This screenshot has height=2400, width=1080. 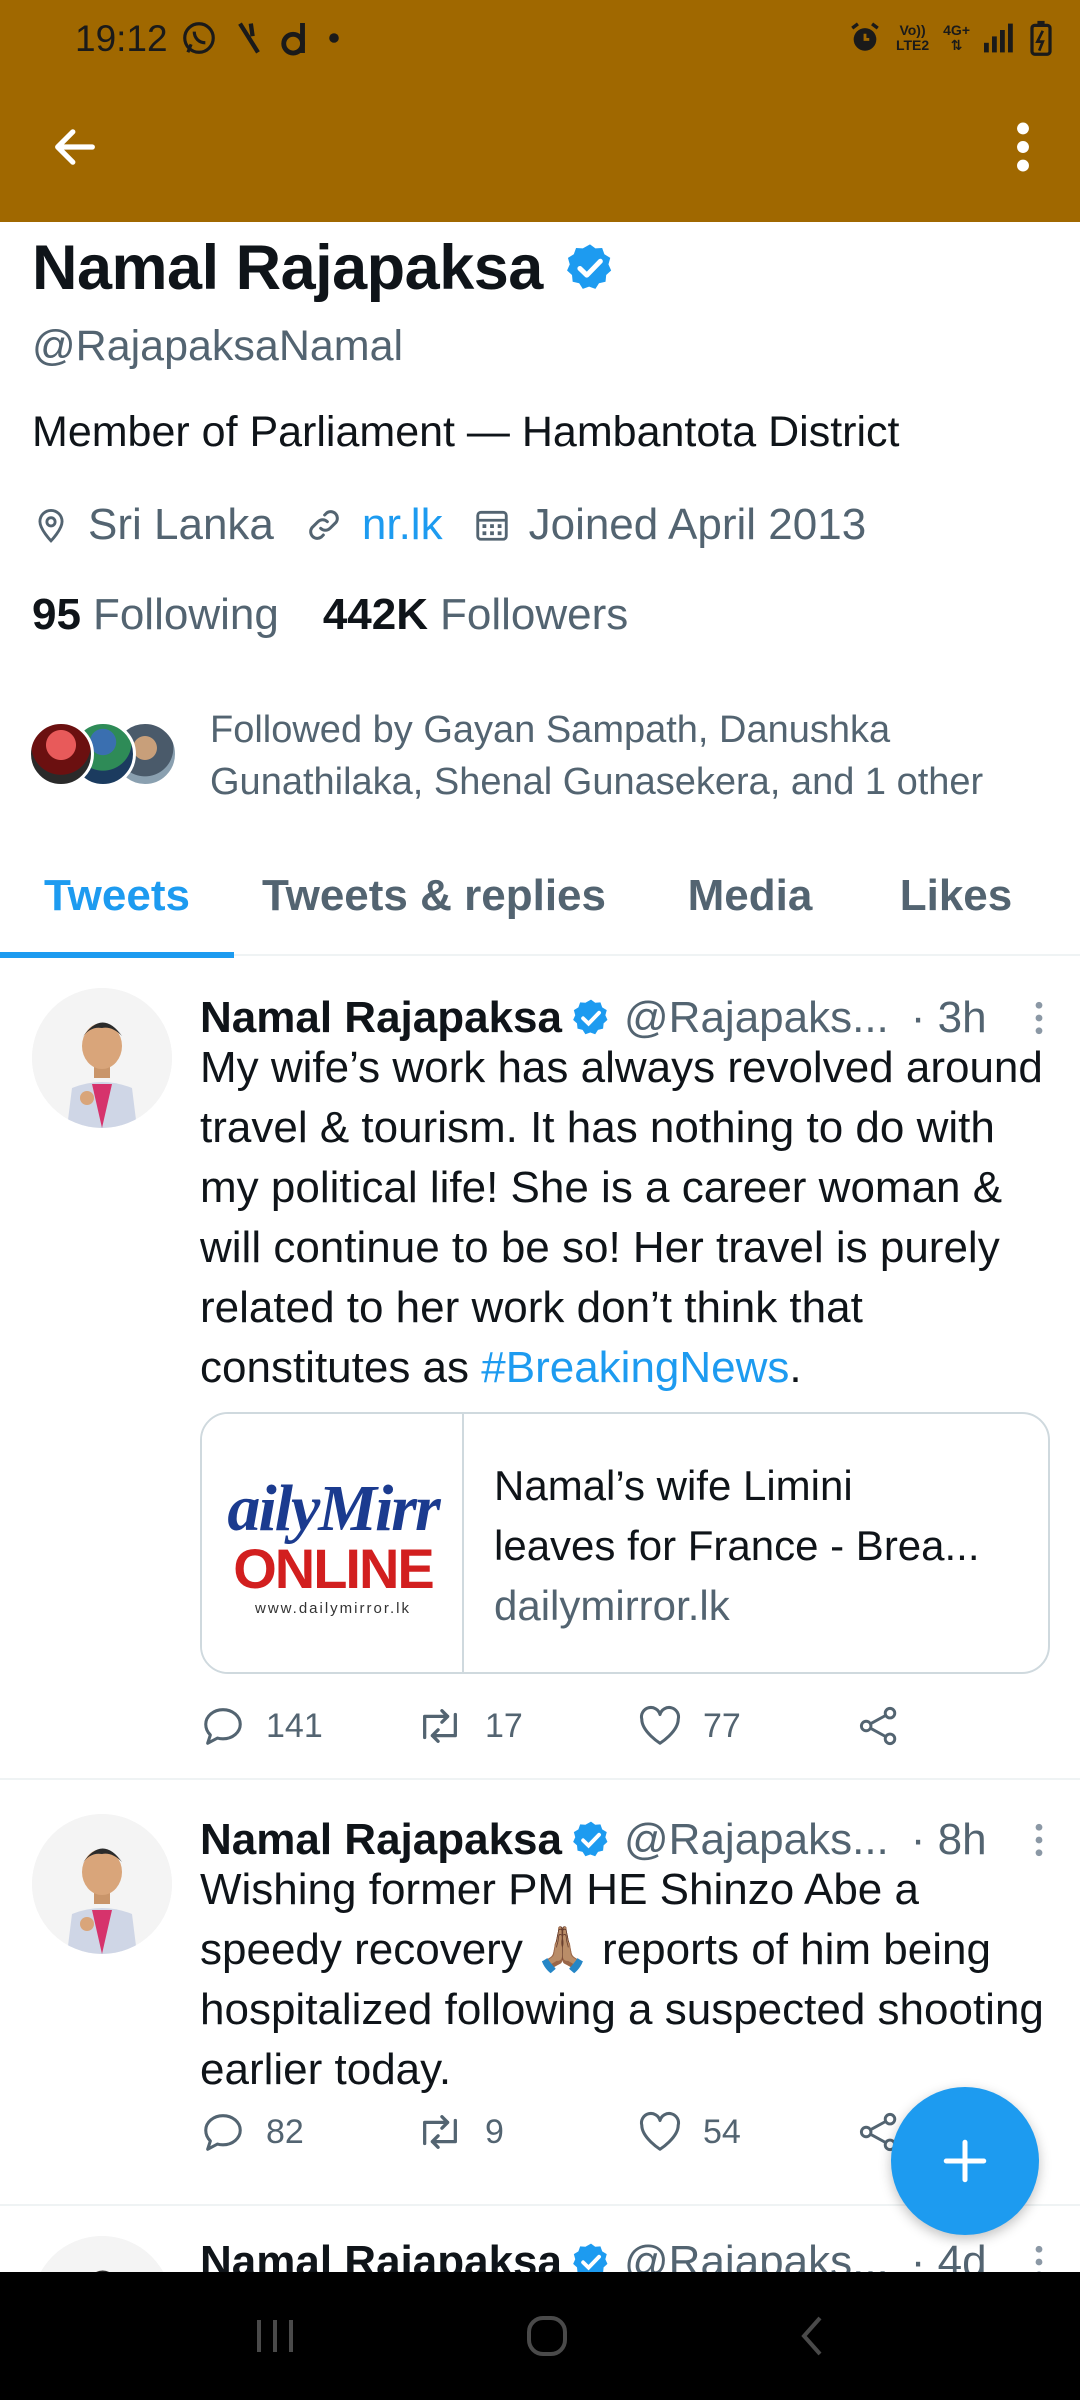 What do you see at coordinates (948, 2254) in the screenshot?
I see `tweet-time: · 4d` at bounding box center [948, 2254].